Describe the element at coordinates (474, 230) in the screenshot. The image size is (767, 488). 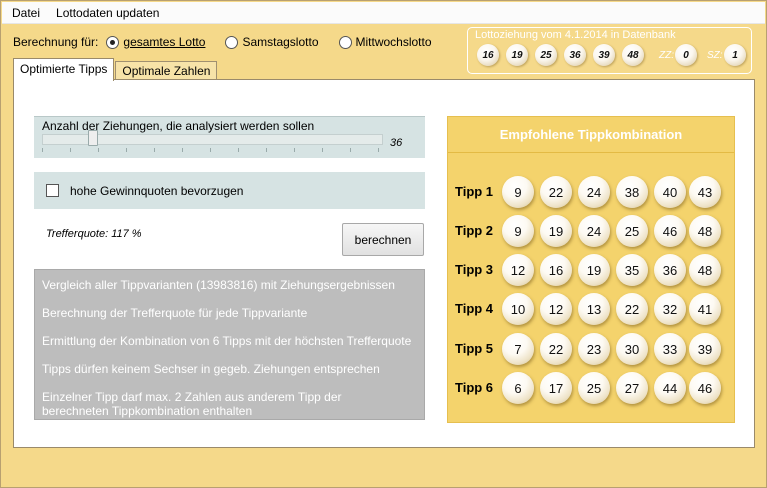
I see `tip-label: Tipp 2` at that location.